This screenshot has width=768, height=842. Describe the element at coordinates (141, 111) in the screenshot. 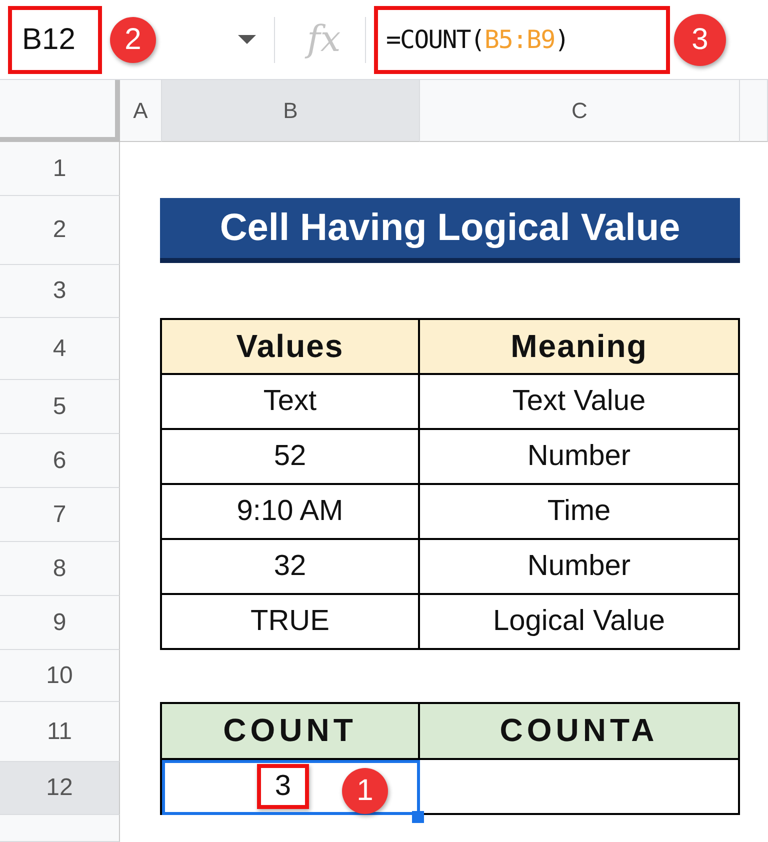

I see `column-header: A` at that location.